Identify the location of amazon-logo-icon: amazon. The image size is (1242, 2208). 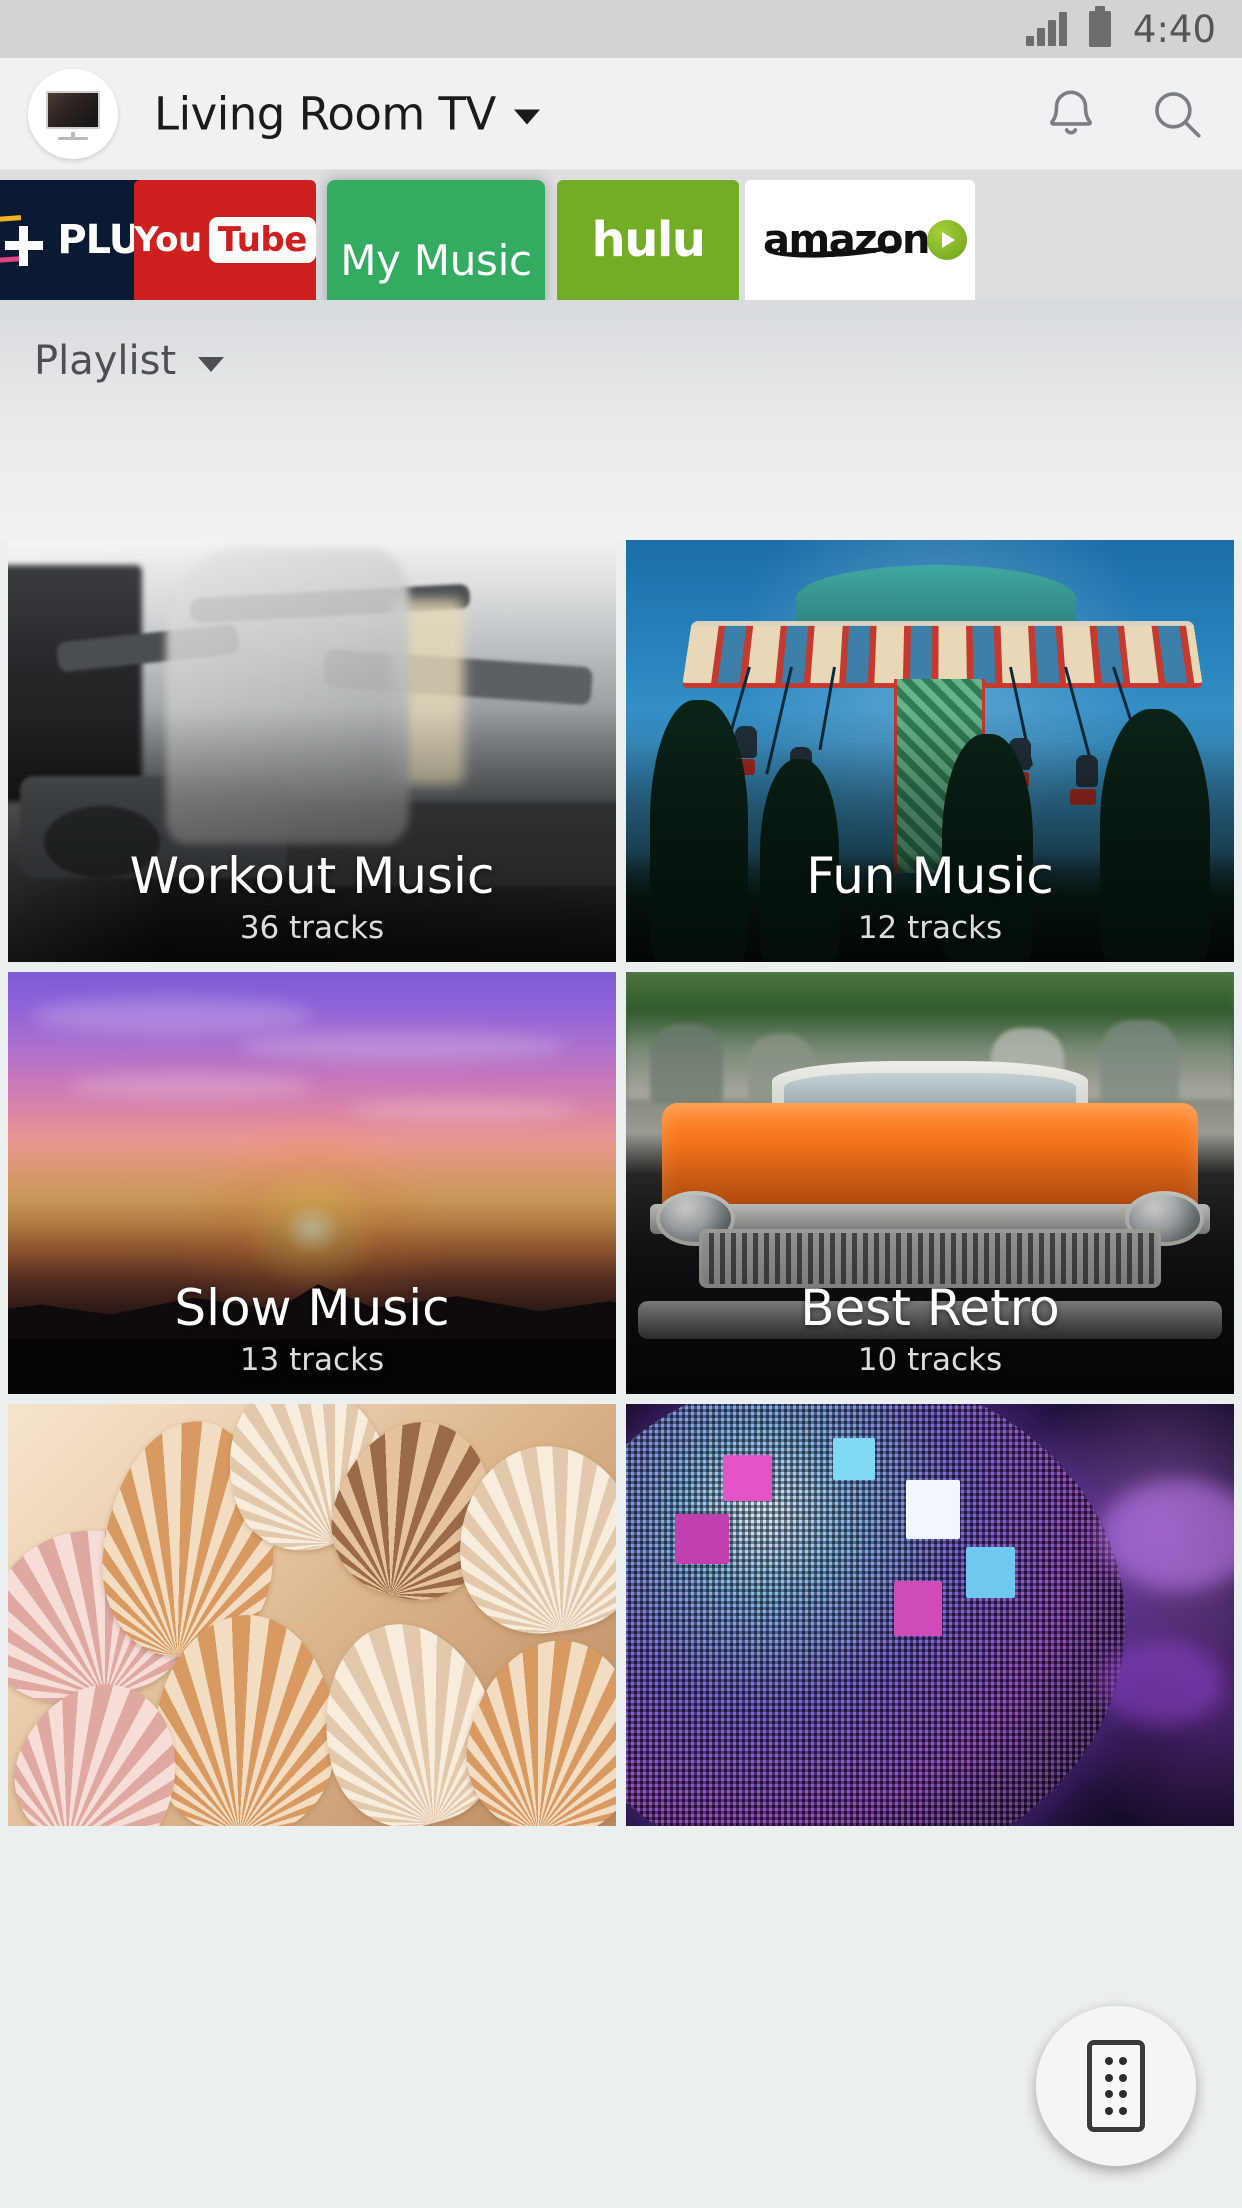
(860, 240).